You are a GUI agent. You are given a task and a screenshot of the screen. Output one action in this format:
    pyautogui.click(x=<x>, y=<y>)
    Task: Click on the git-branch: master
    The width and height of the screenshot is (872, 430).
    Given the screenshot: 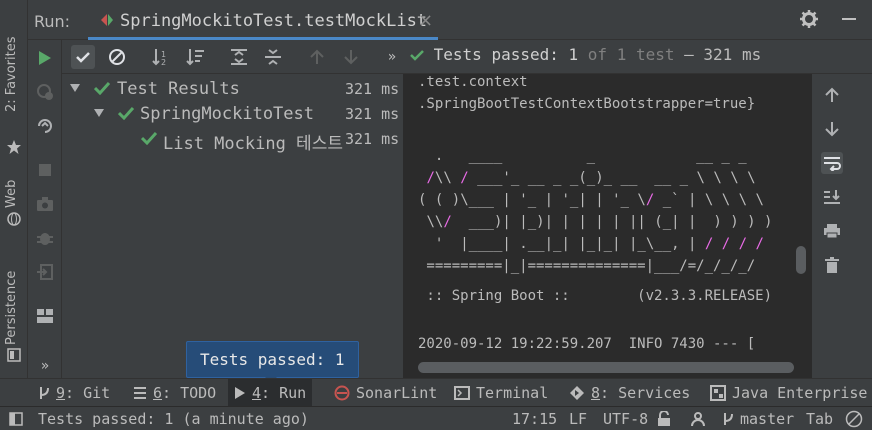 What is the action you would take?
    pyautogui.click(x=767, y=419)
    